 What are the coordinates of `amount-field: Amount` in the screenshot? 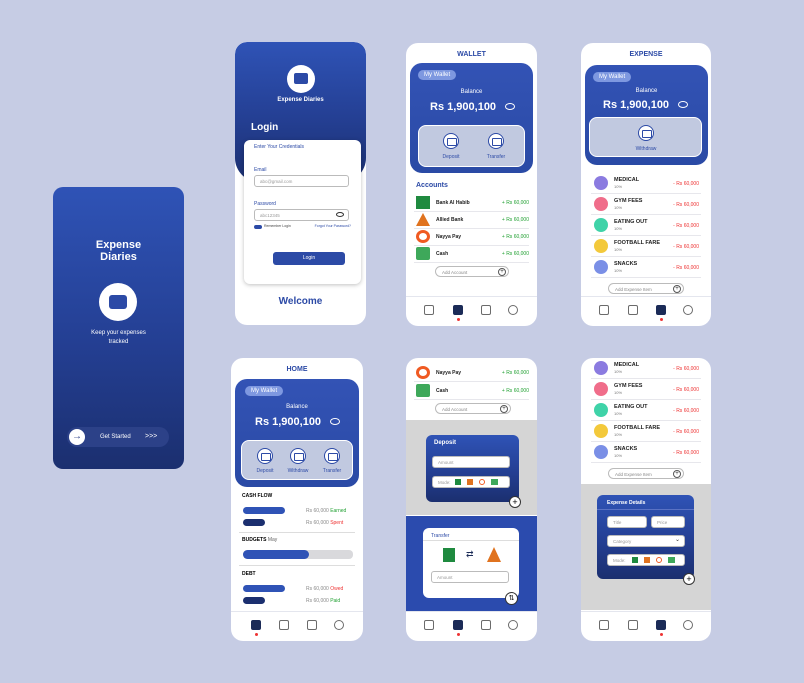 It's located at (471, 462).